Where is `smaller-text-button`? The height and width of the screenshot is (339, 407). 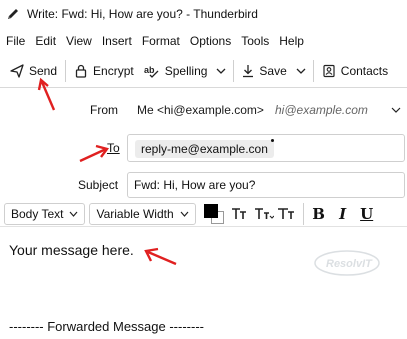 smaller-text-button is located at coordinates (240, 214).